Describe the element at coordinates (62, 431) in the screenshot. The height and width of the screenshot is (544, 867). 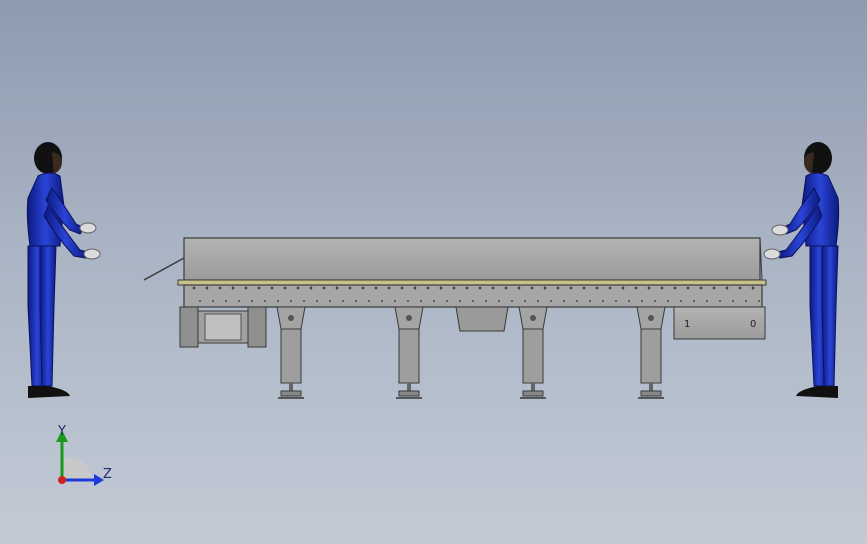
I see `y-axis-label: Y` at that location.